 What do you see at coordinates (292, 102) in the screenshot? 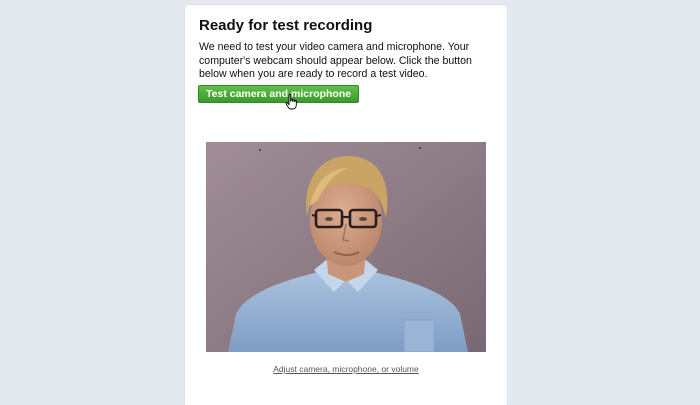
I see `hand-pointer-icon` at bounding box center [292, 102].